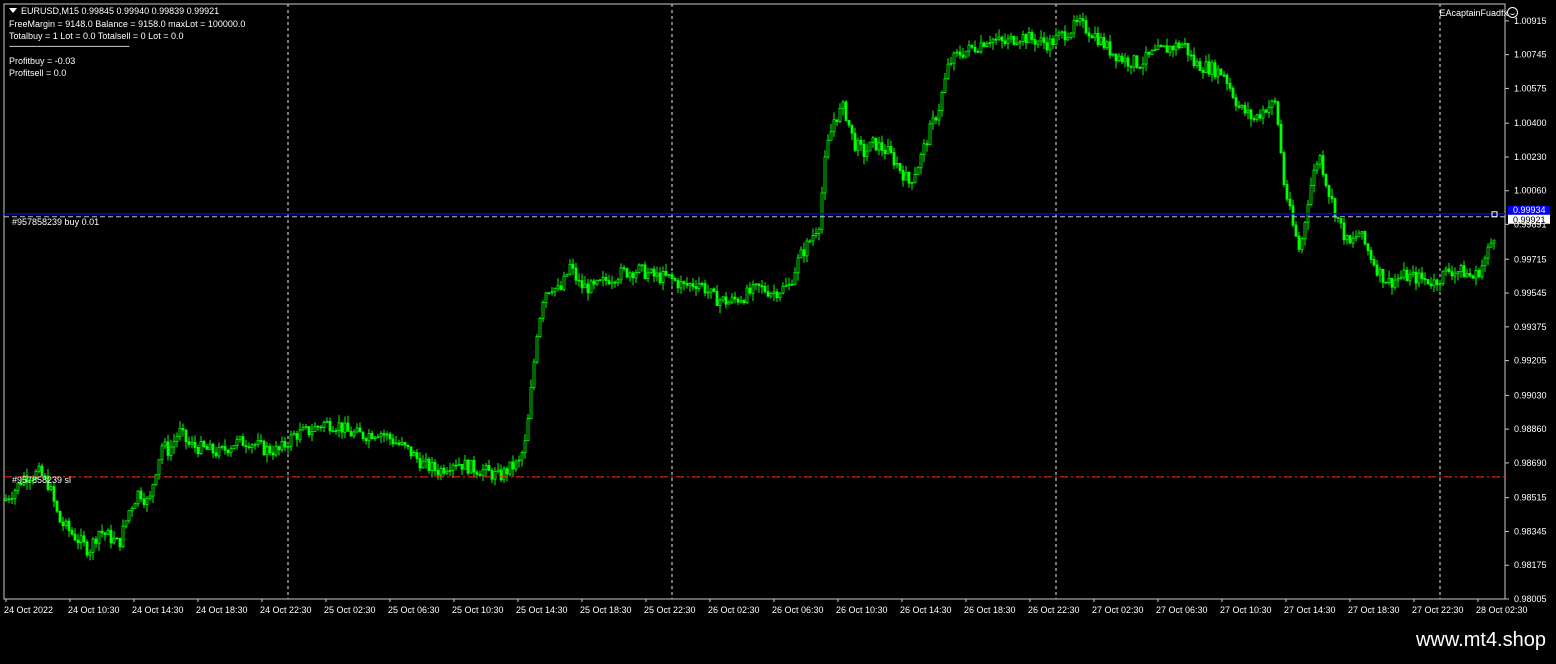 The width and height of the screenshot is (1556, 664). I want to click on collapse-triangle-icon, so click(13, 10).